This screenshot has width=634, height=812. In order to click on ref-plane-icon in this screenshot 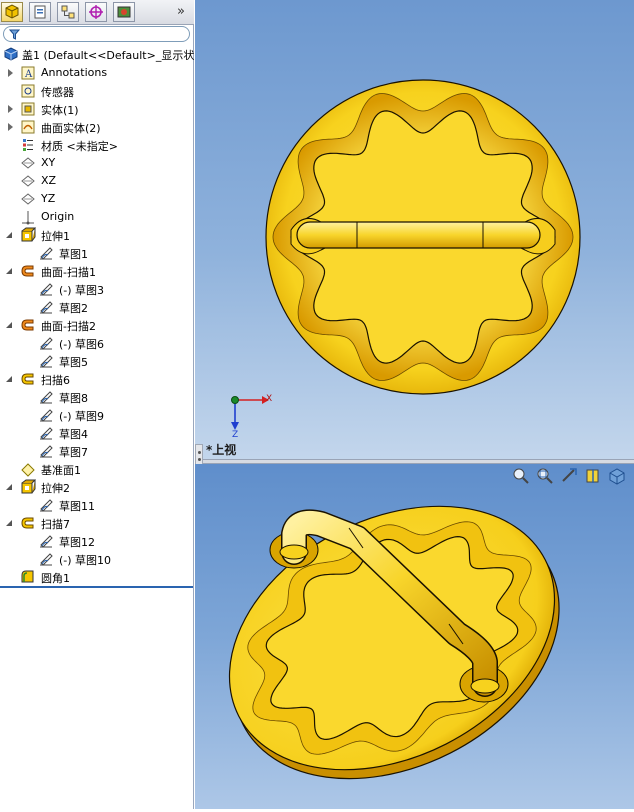, I will do `click(28, 469)`.